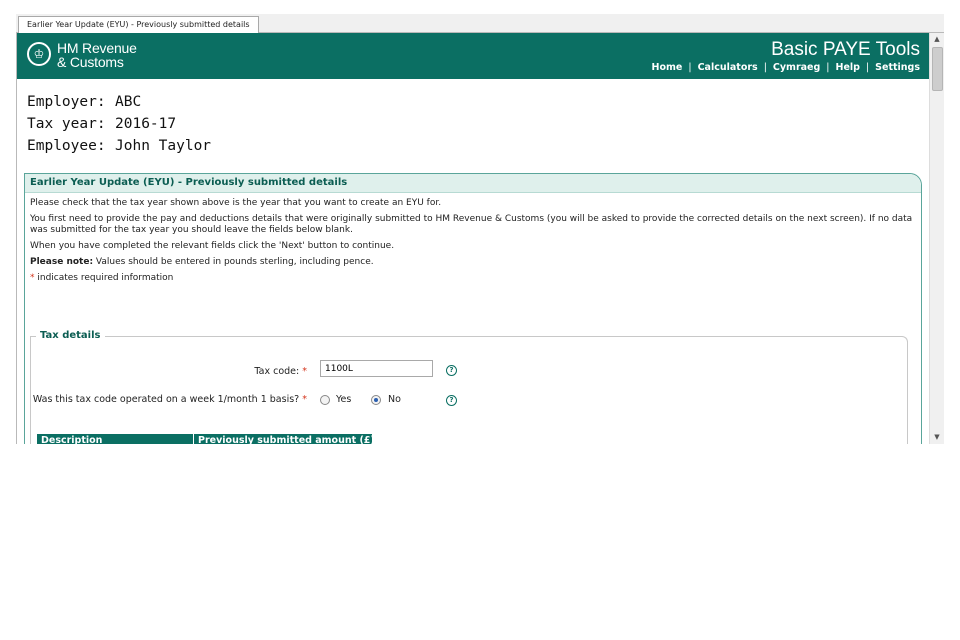 The height and width of the screenshot is (640, 960). What do you see at coordinates (277, 371) in the screenshot?
I see `tax-code-label-text: Tax code:` at bounding box center [277, 371].